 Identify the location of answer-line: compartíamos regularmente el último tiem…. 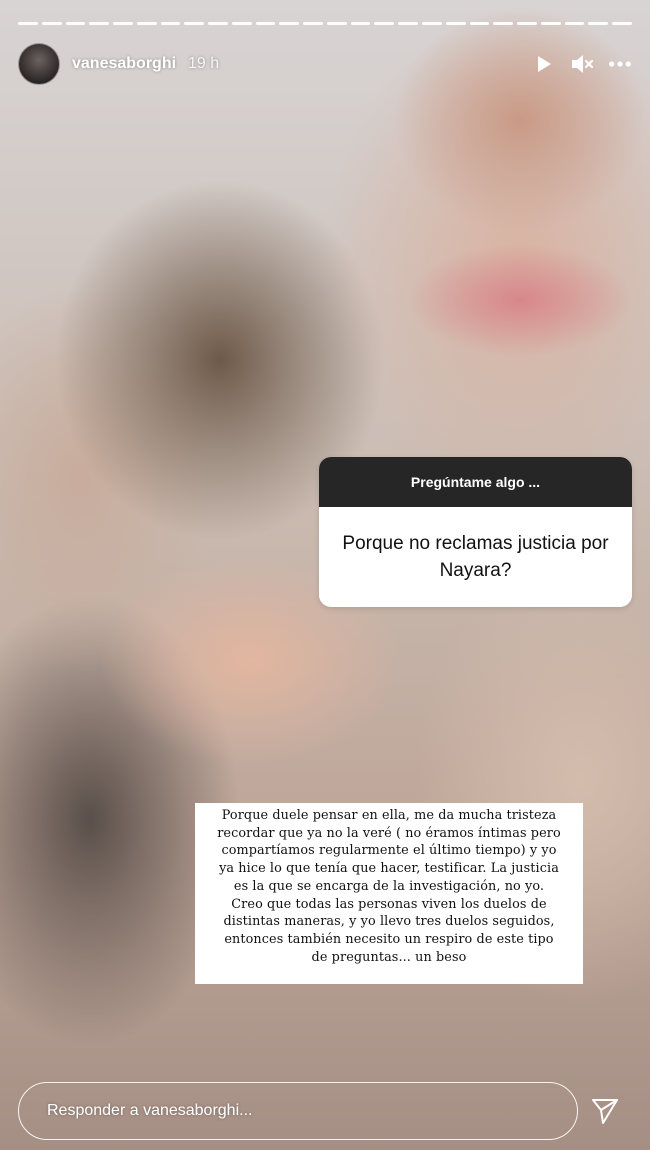
(389, 851).